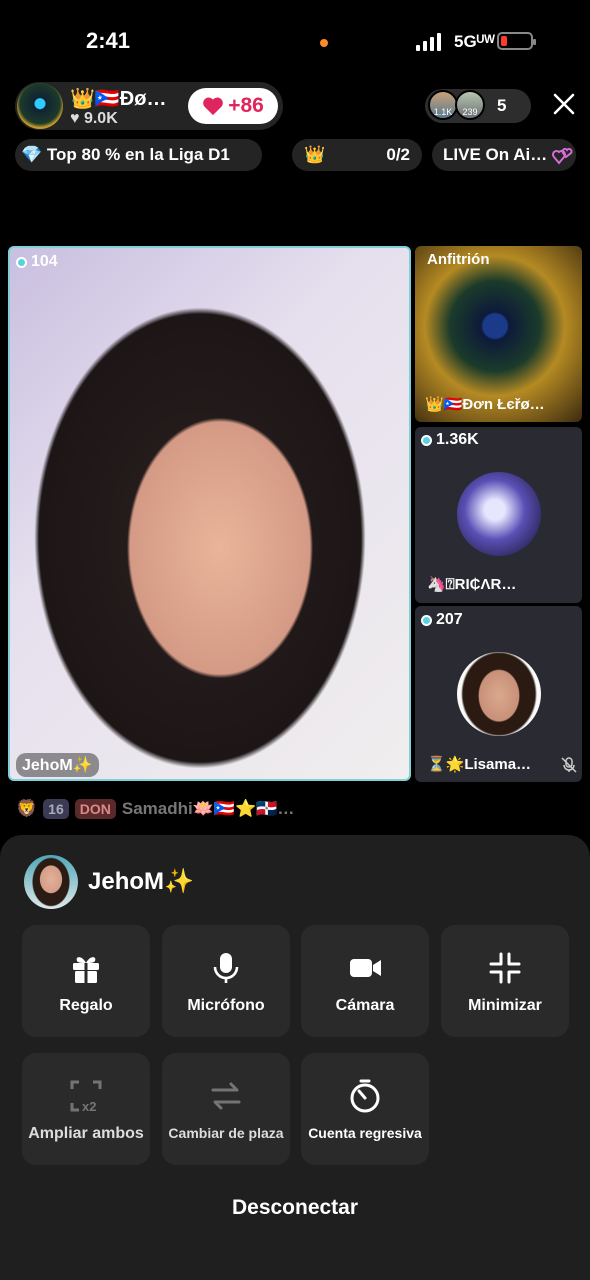  Describe the element at coordinates (398, 154) in the screenshot. I see `crown-progress: 0/2` at that location.